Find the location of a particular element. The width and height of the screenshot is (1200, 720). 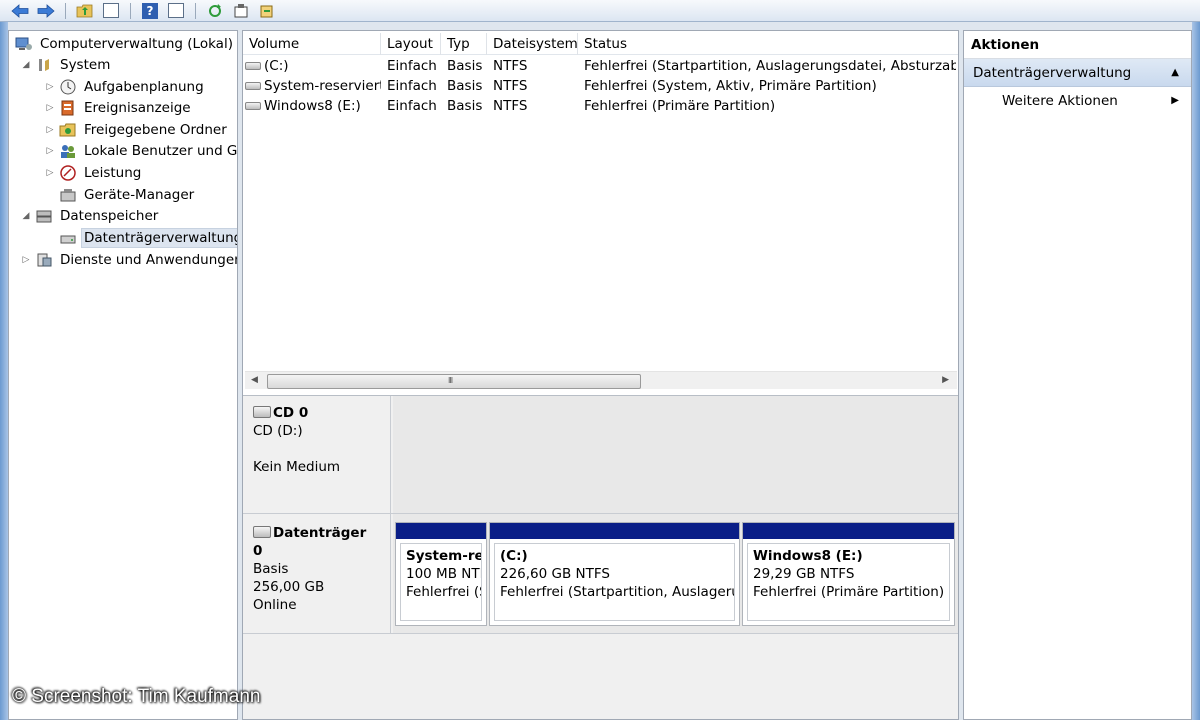

window-frame-left is located at coordinates (4, 371).